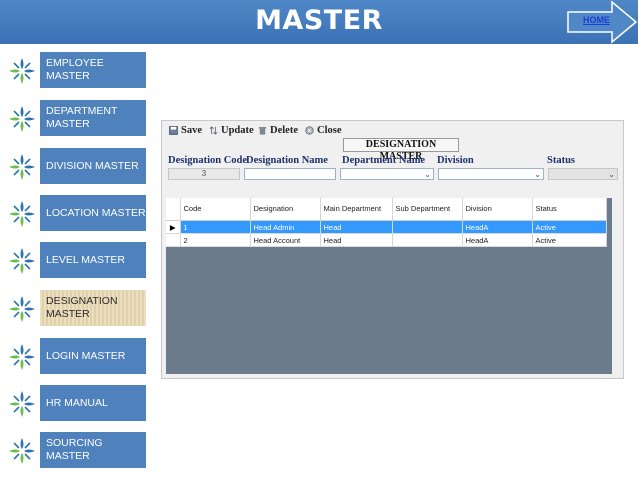 The image size is (638, 479). I want to click on sidebar-item-level-master: LEVEL MASTER, so click(73, 260).